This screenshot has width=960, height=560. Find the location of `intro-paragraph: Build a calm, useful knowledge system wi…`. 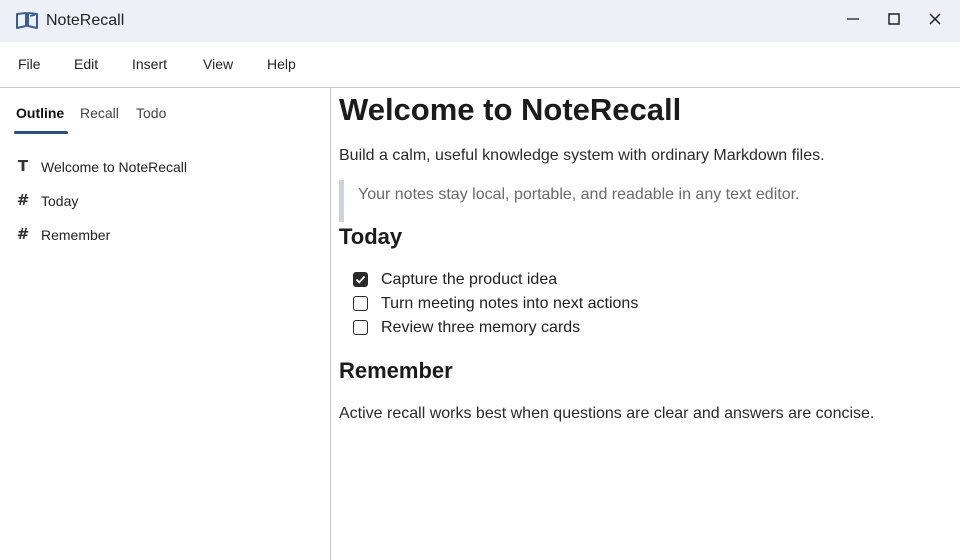

intro-paragraph: Build a calm, useful knowledge system wi… is located at coordinates (582, 155).